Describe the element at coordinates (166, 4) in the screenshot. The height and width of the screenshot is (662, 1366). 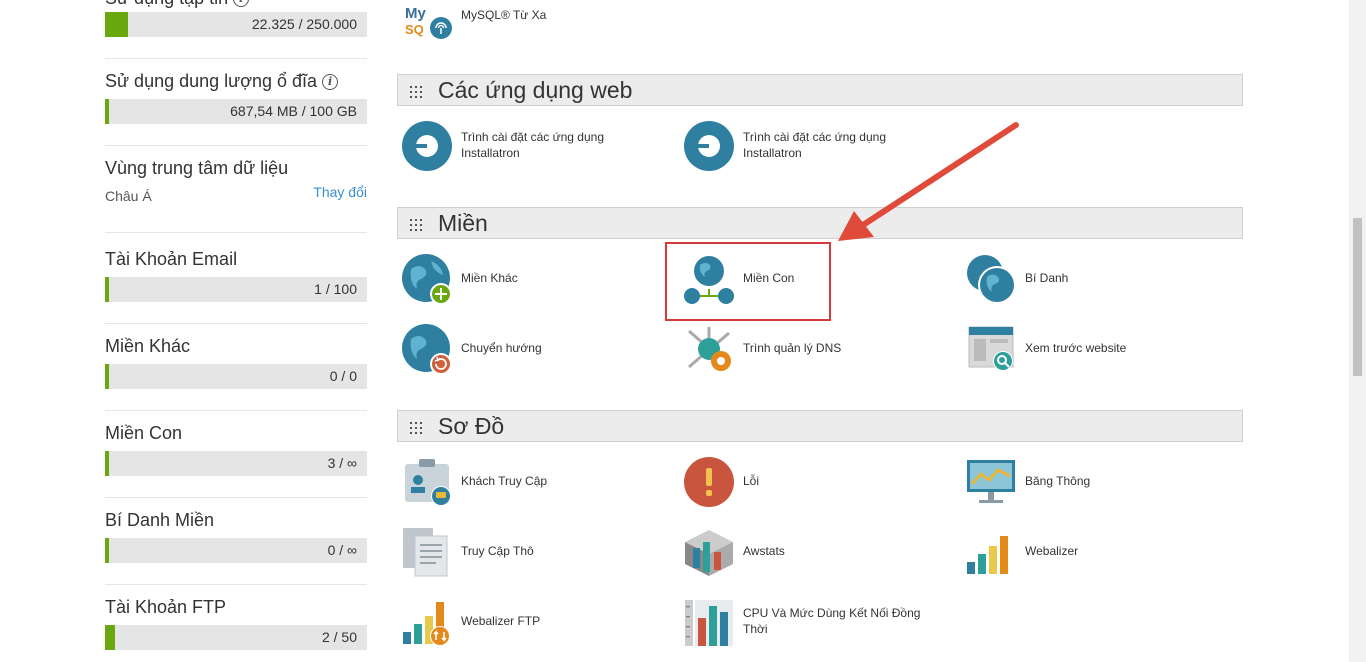
I see `stat-title: Sử dụng tập tin` at that location.